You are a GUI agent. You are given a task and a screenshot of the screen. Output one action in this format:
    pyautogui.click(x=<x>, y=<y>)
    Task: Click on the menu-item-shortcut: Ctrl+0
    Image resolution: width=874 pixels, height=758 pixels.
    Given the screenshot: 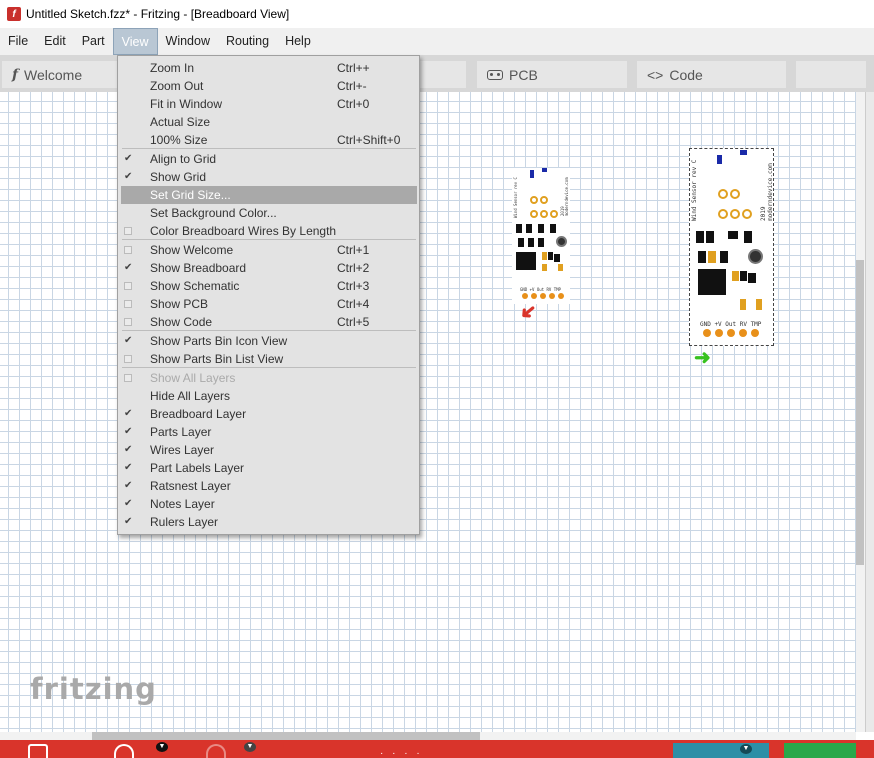 What is the action you would take?
    pyautogui.click(x=353, y=104)
    